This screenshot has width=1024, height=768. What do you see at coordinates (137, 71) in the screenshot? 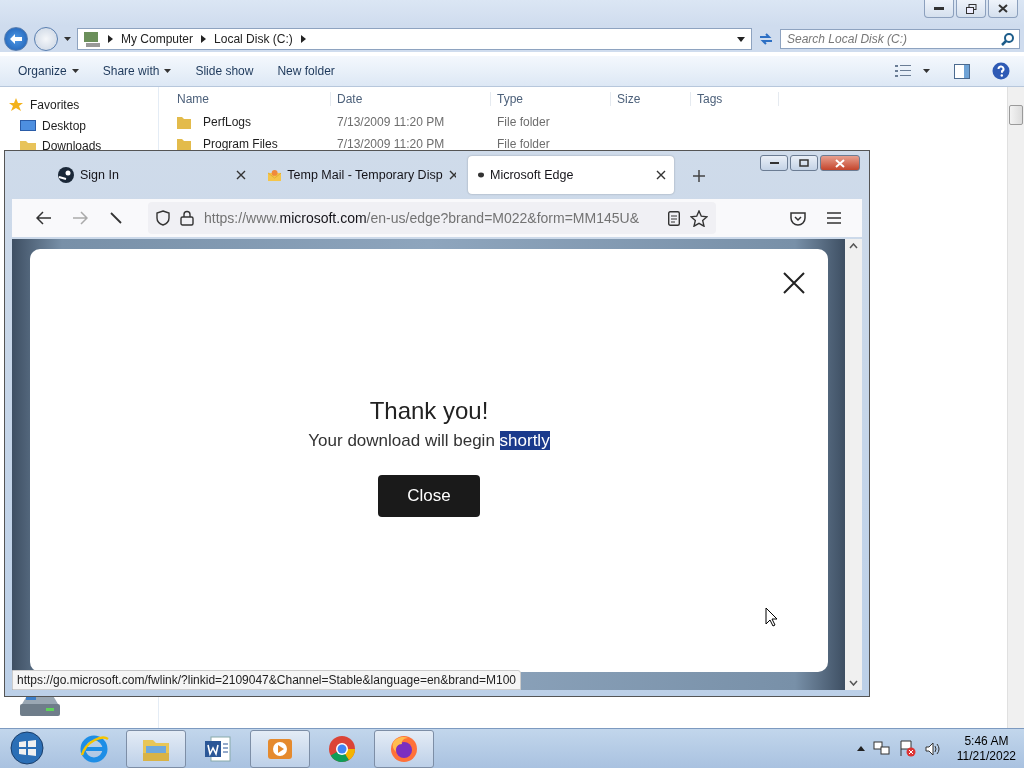
I see `toolbar-button: Share with` at bounding box center [137, 71].